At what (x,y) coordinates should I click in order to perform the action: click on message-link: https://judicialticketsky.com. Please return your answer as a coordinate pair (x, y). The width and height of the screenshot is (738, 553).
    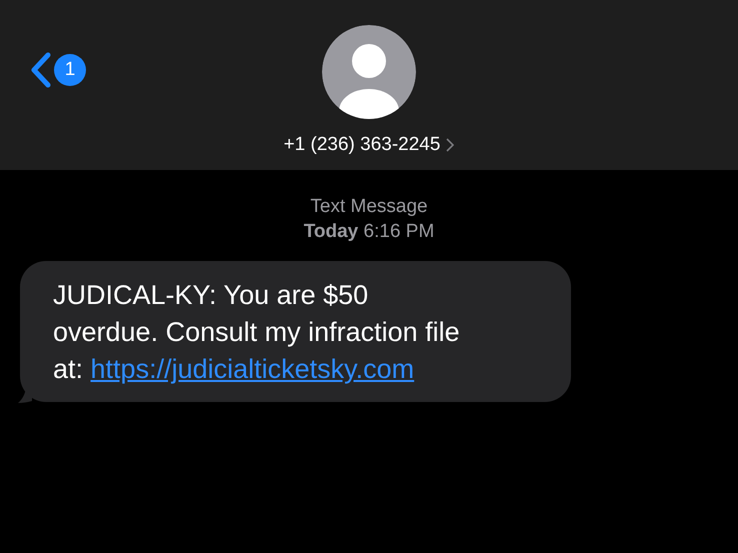
    Looking at the image, I should click on (252, 369).